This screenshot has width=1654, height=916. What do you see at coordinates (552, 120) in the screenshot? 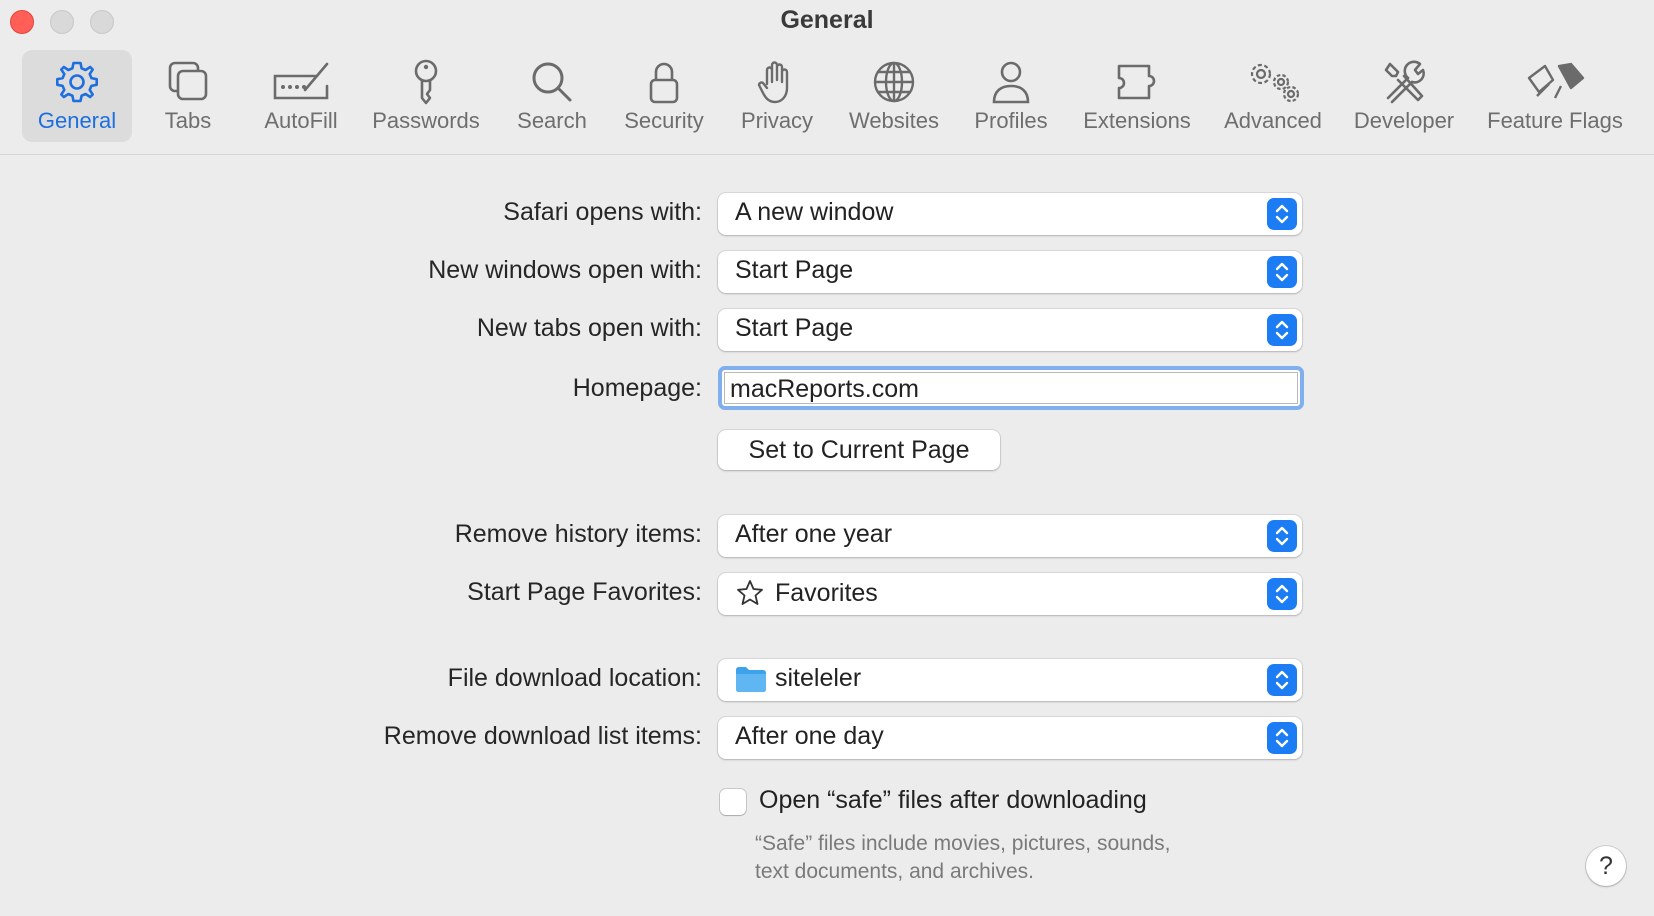
I see `tab-label: Search` at bounding box center [552, 120].